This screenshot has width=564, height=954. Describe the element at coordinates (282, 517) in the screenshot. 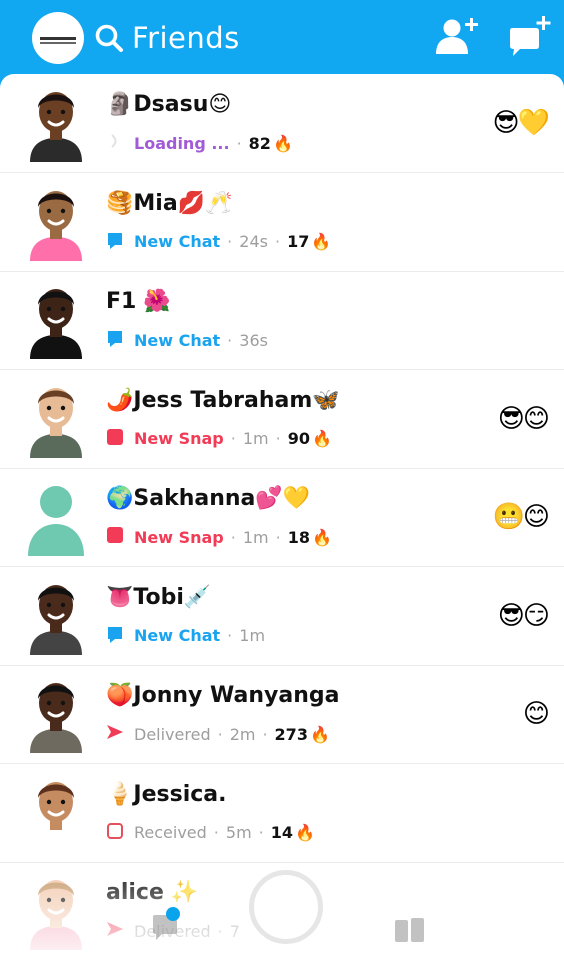

I see `friend-row: 🌍Sakhanna💕💛 New Snap · 1m · 18 🔥 😬😊` at that location.